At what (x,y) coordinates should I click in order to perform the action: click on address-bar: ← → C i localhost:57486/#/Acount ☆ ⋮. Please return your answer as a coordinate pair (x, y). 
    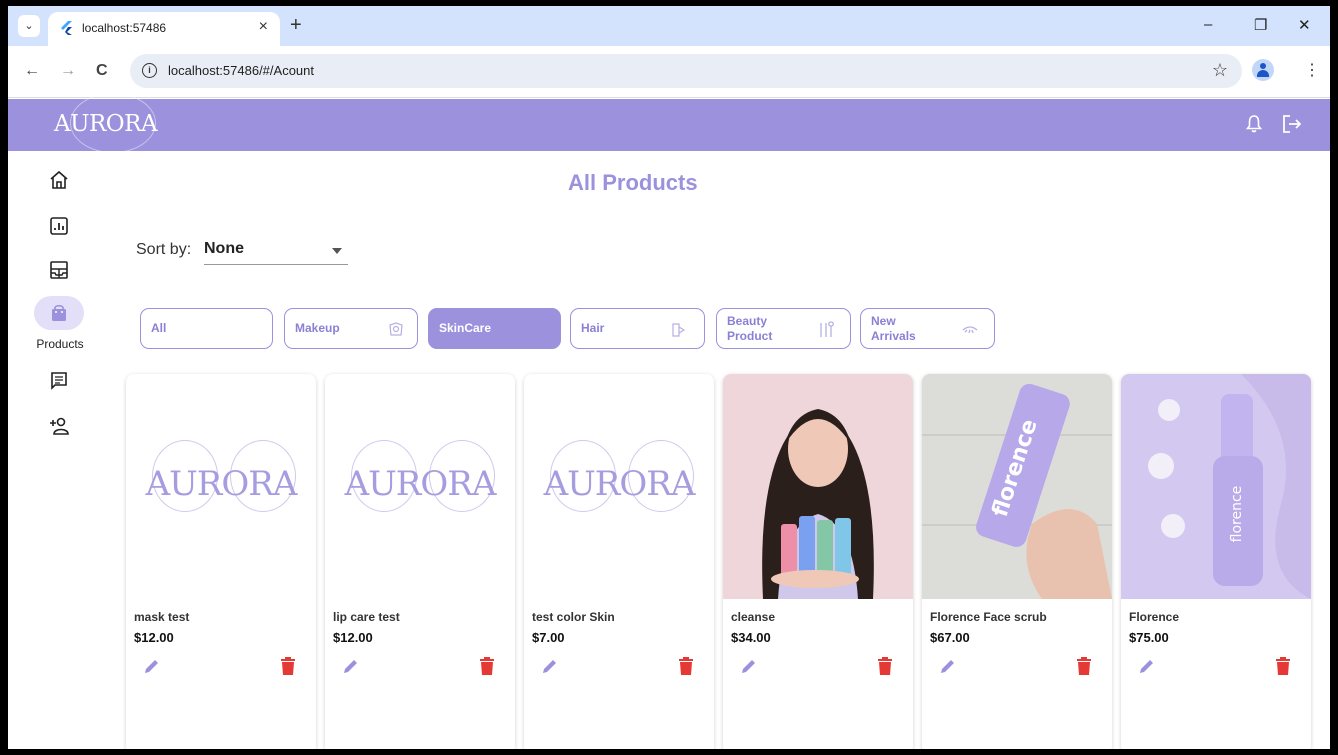
    Looking at the image, I should click on (669, 72).